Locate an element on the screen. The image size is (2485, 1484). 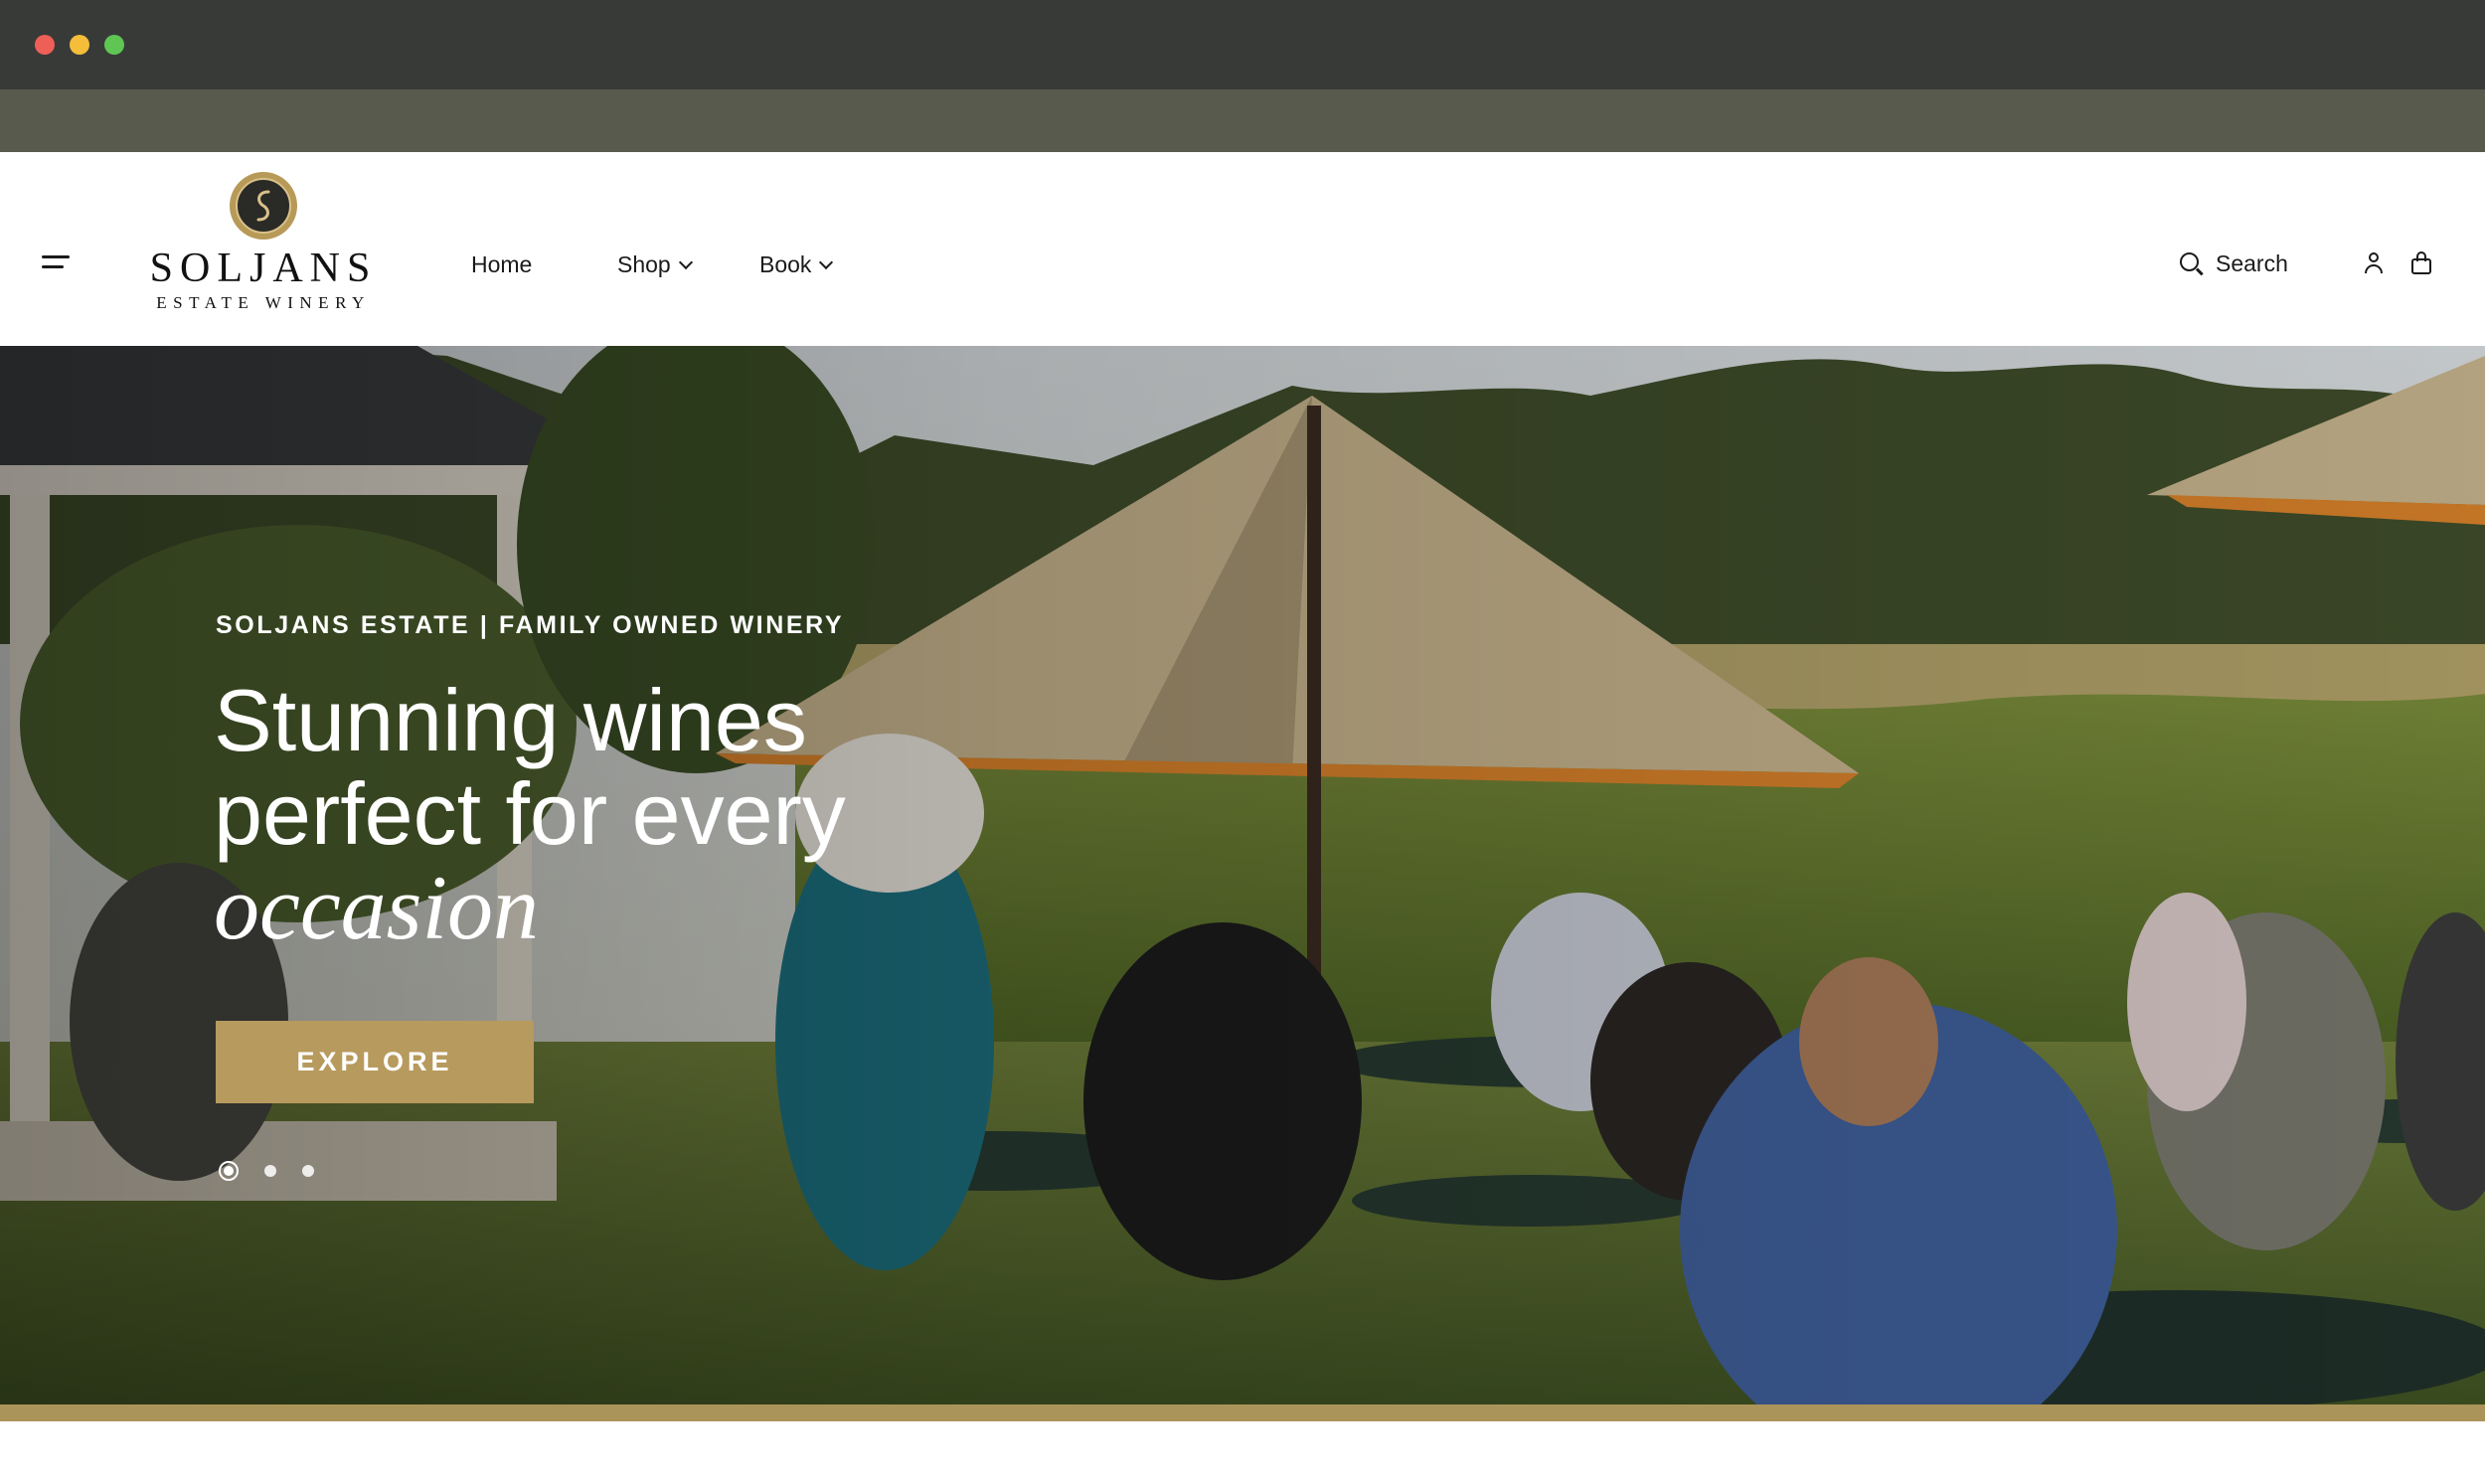
page-content-start is located at coordinates (1242, 1452).